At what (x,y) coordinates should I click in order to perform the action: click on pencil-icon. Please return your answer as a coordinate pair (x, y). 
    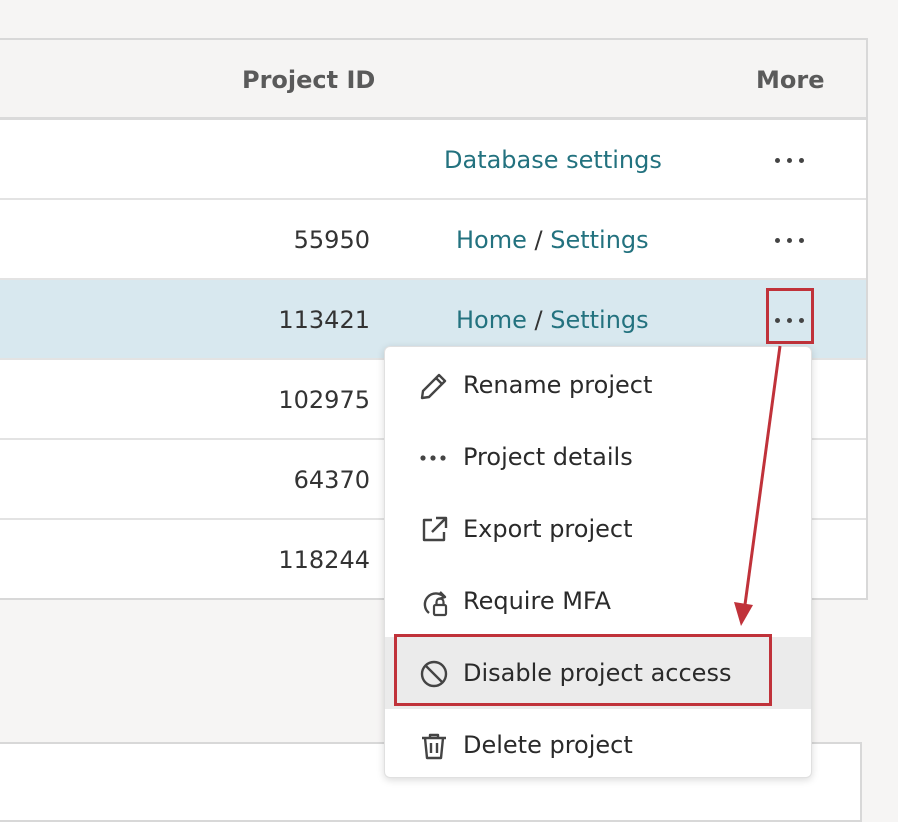
    Looking at the image, I should click on (433, 386).